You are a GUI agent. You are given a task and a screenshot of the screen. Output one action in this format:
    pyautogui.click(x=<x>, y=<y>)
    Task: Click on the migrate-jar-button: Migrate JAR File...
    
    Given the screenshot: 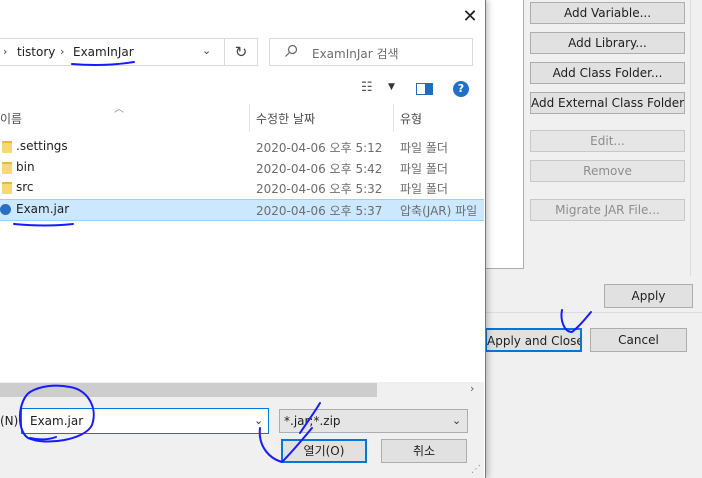 What is the action you would take?
    pyautogui.click(x=607, y=210)
    